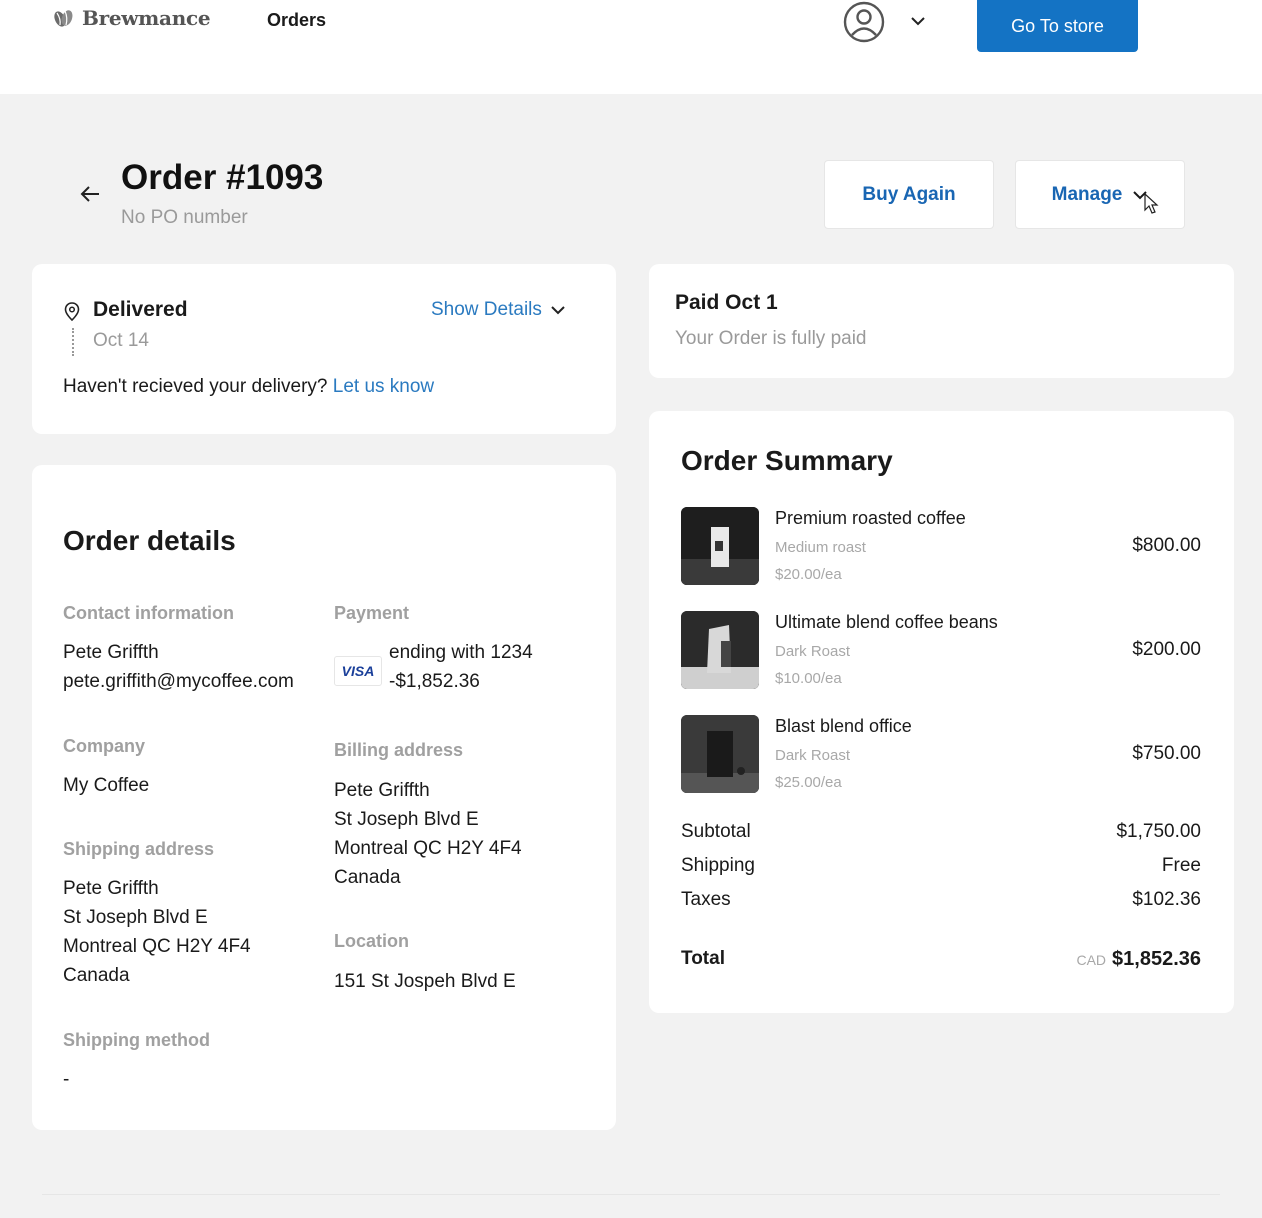 The width and height of the screenshot is (1262, 1218). I want to click on cursor-icon, so click(1151, 203).